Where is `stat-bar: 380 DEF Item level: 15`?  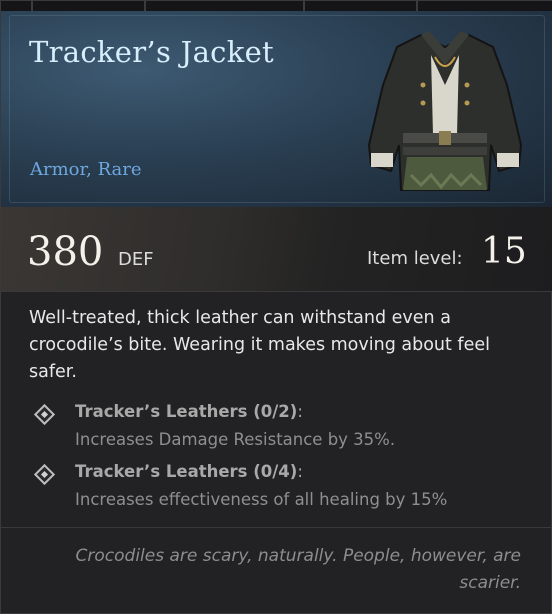
stat-bar: 380 DEF Item level: 15 is located at coordinates (276, 249).